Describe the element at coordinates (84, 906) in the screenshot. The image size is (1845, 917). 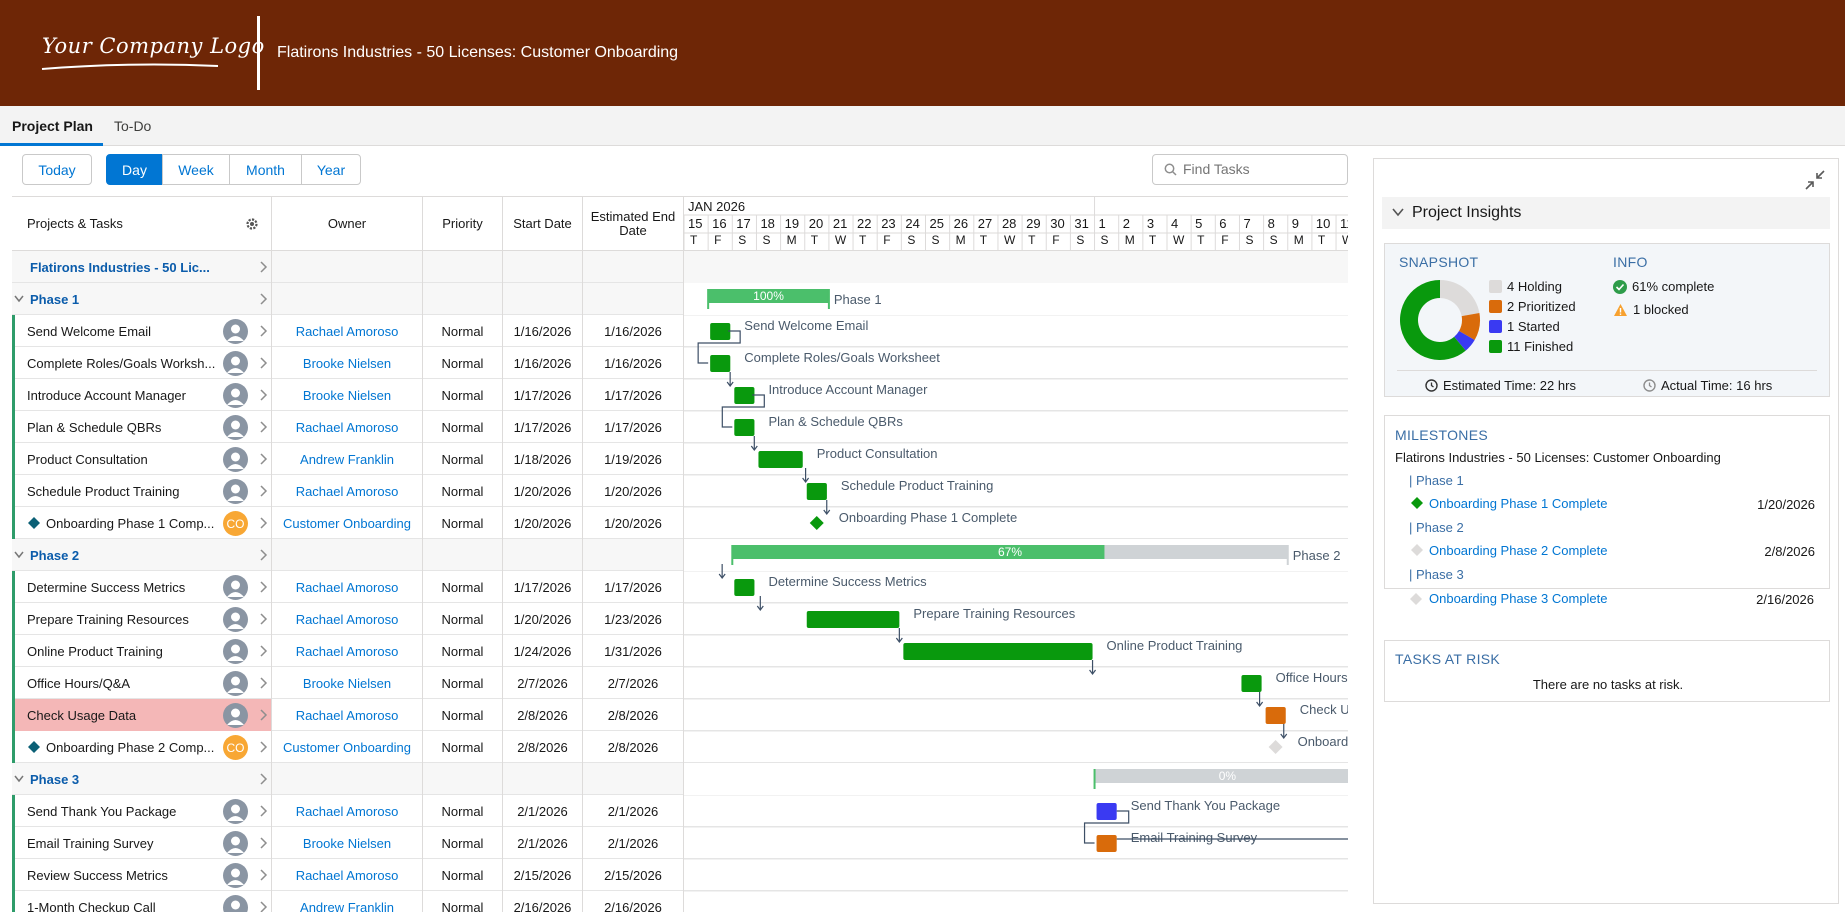
I see `task-name: 1-Month Checkup Call` at that location.